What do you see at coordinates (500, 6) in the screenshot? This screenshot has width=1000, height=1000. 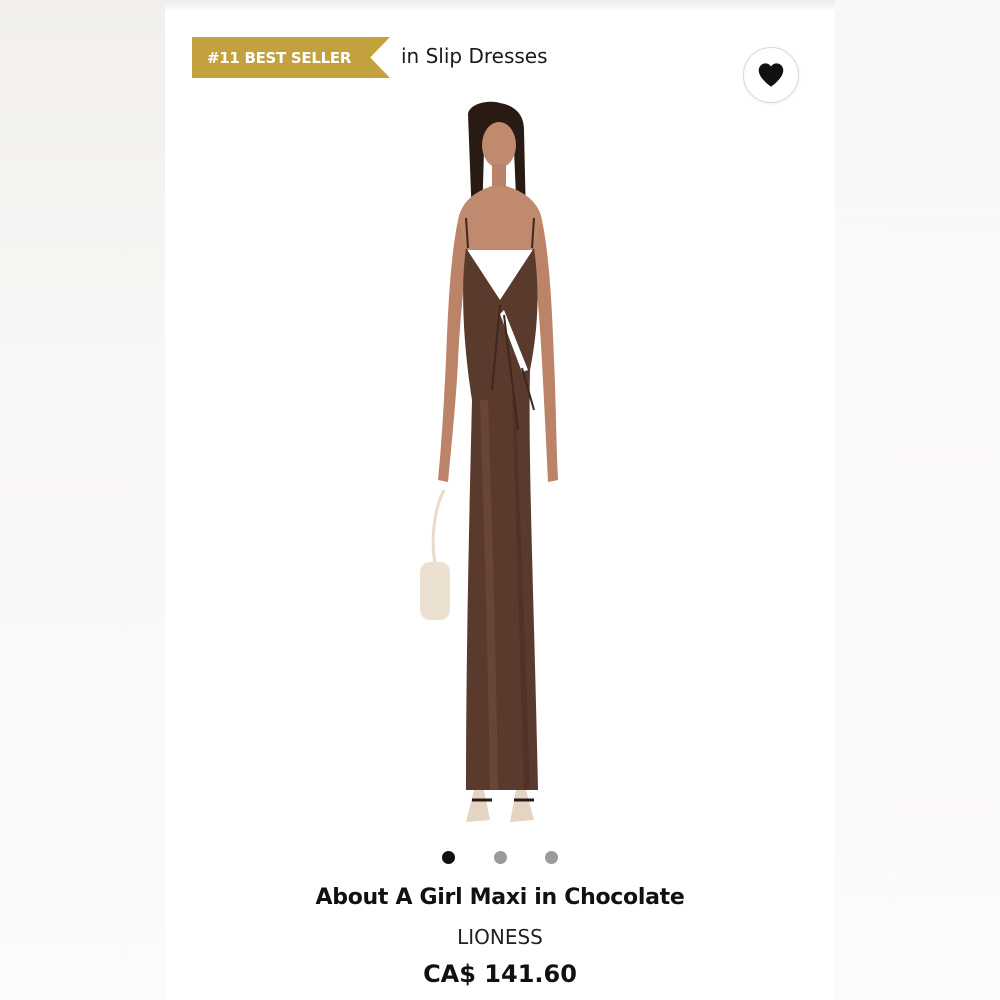 I see `card-top-edge` at bounding box center [500, 6].